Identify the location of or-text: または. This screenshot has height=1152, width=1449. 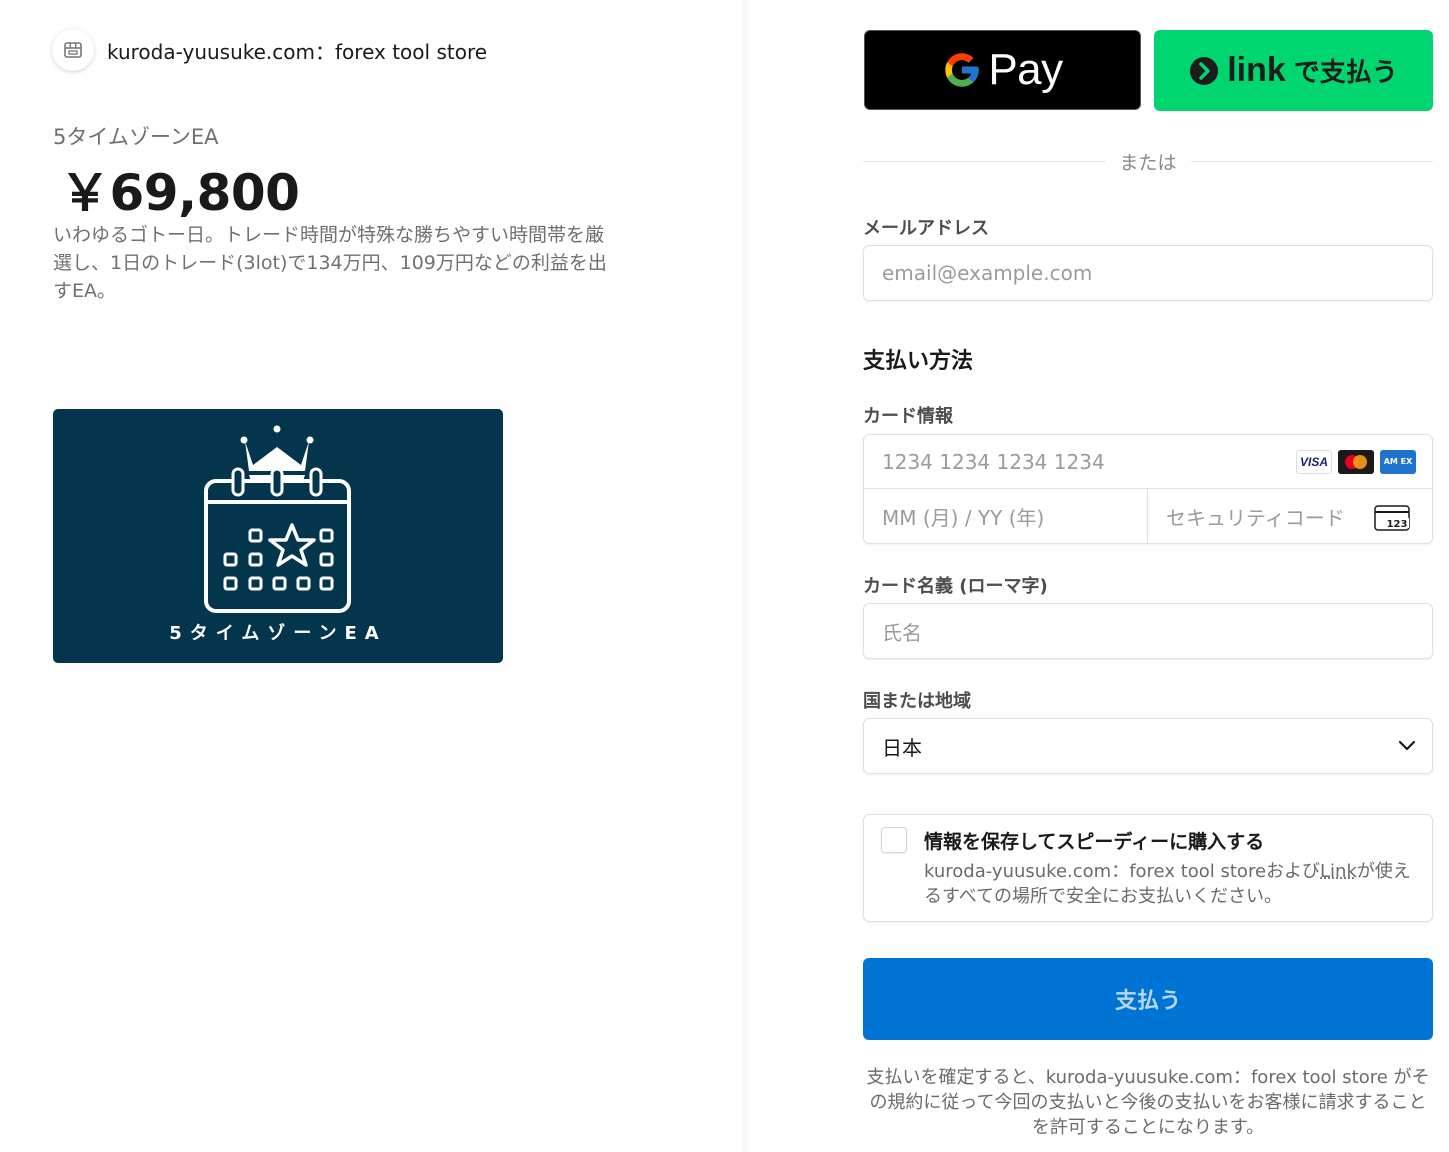
(1148, 162).